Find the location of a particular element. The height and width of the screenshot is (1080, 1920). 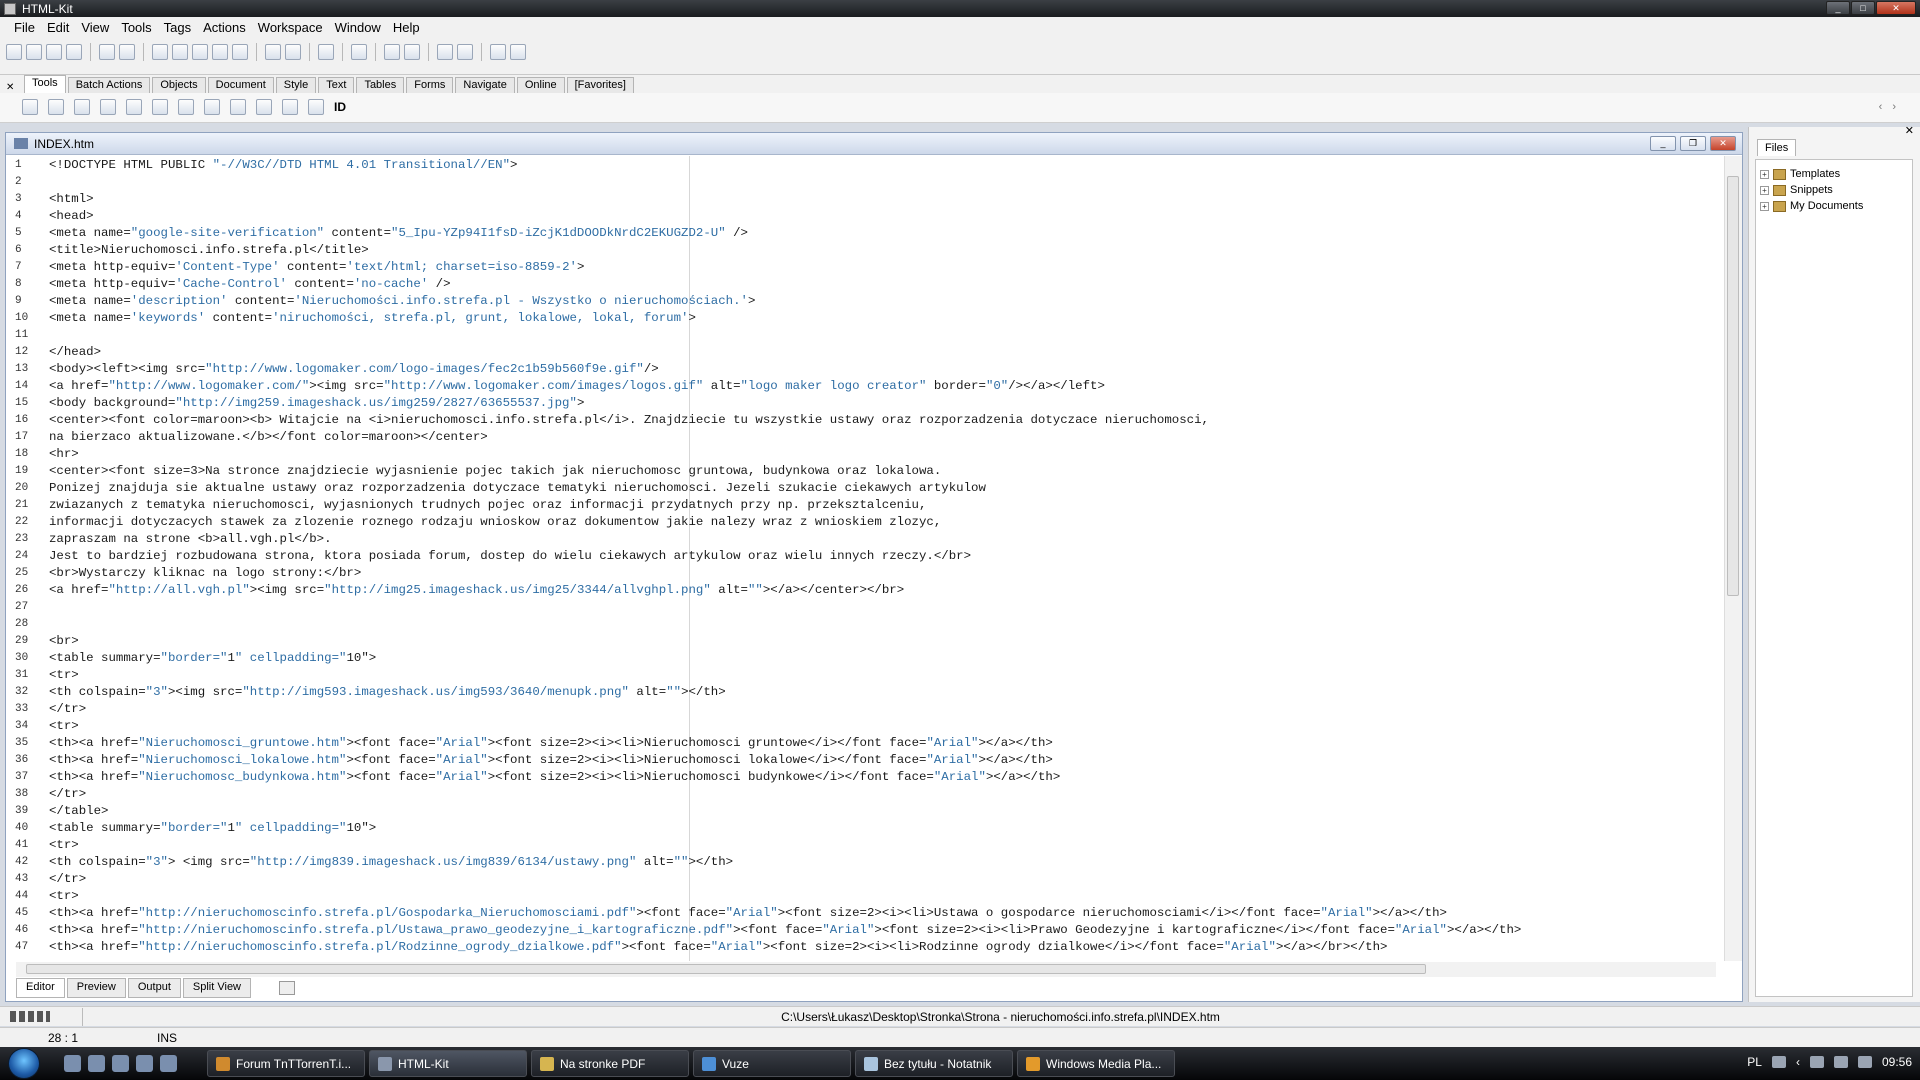

menu-actions: Actions is located at coordinates (226, 27).